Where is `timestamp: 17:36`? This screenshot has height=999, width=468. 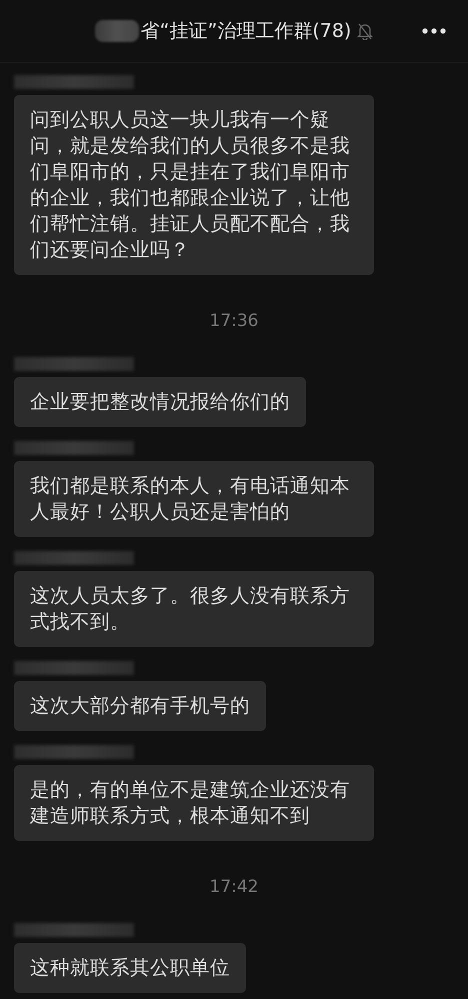 timestamp: 17:36 is located at coordinates (234, 321).